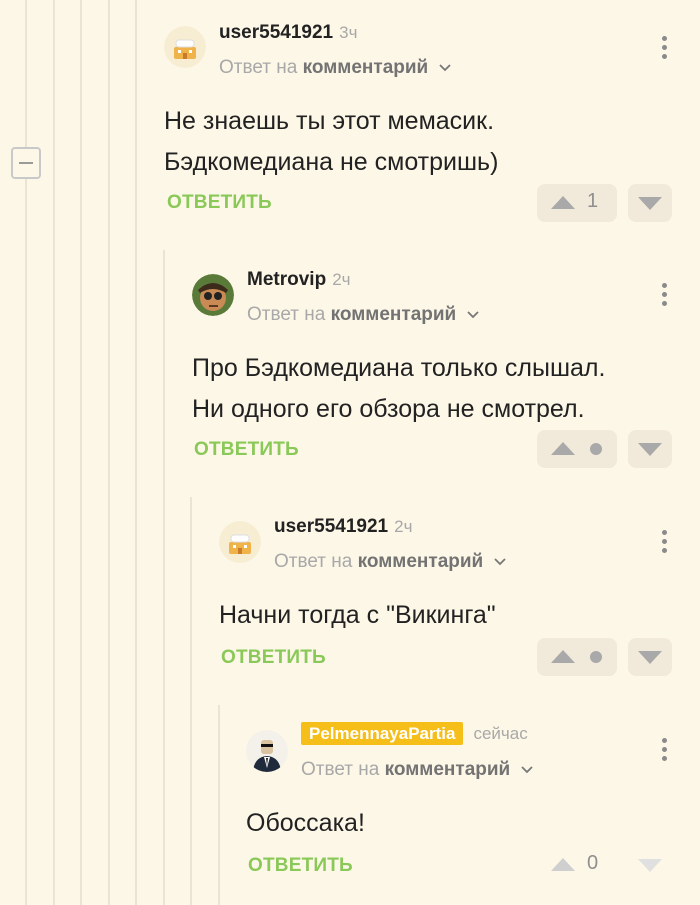  What do you see at coordinates (300, 866) in the screenshot?
I see `reply-button: ОТВЕТИТЬ` at bounding box center [300, 866].